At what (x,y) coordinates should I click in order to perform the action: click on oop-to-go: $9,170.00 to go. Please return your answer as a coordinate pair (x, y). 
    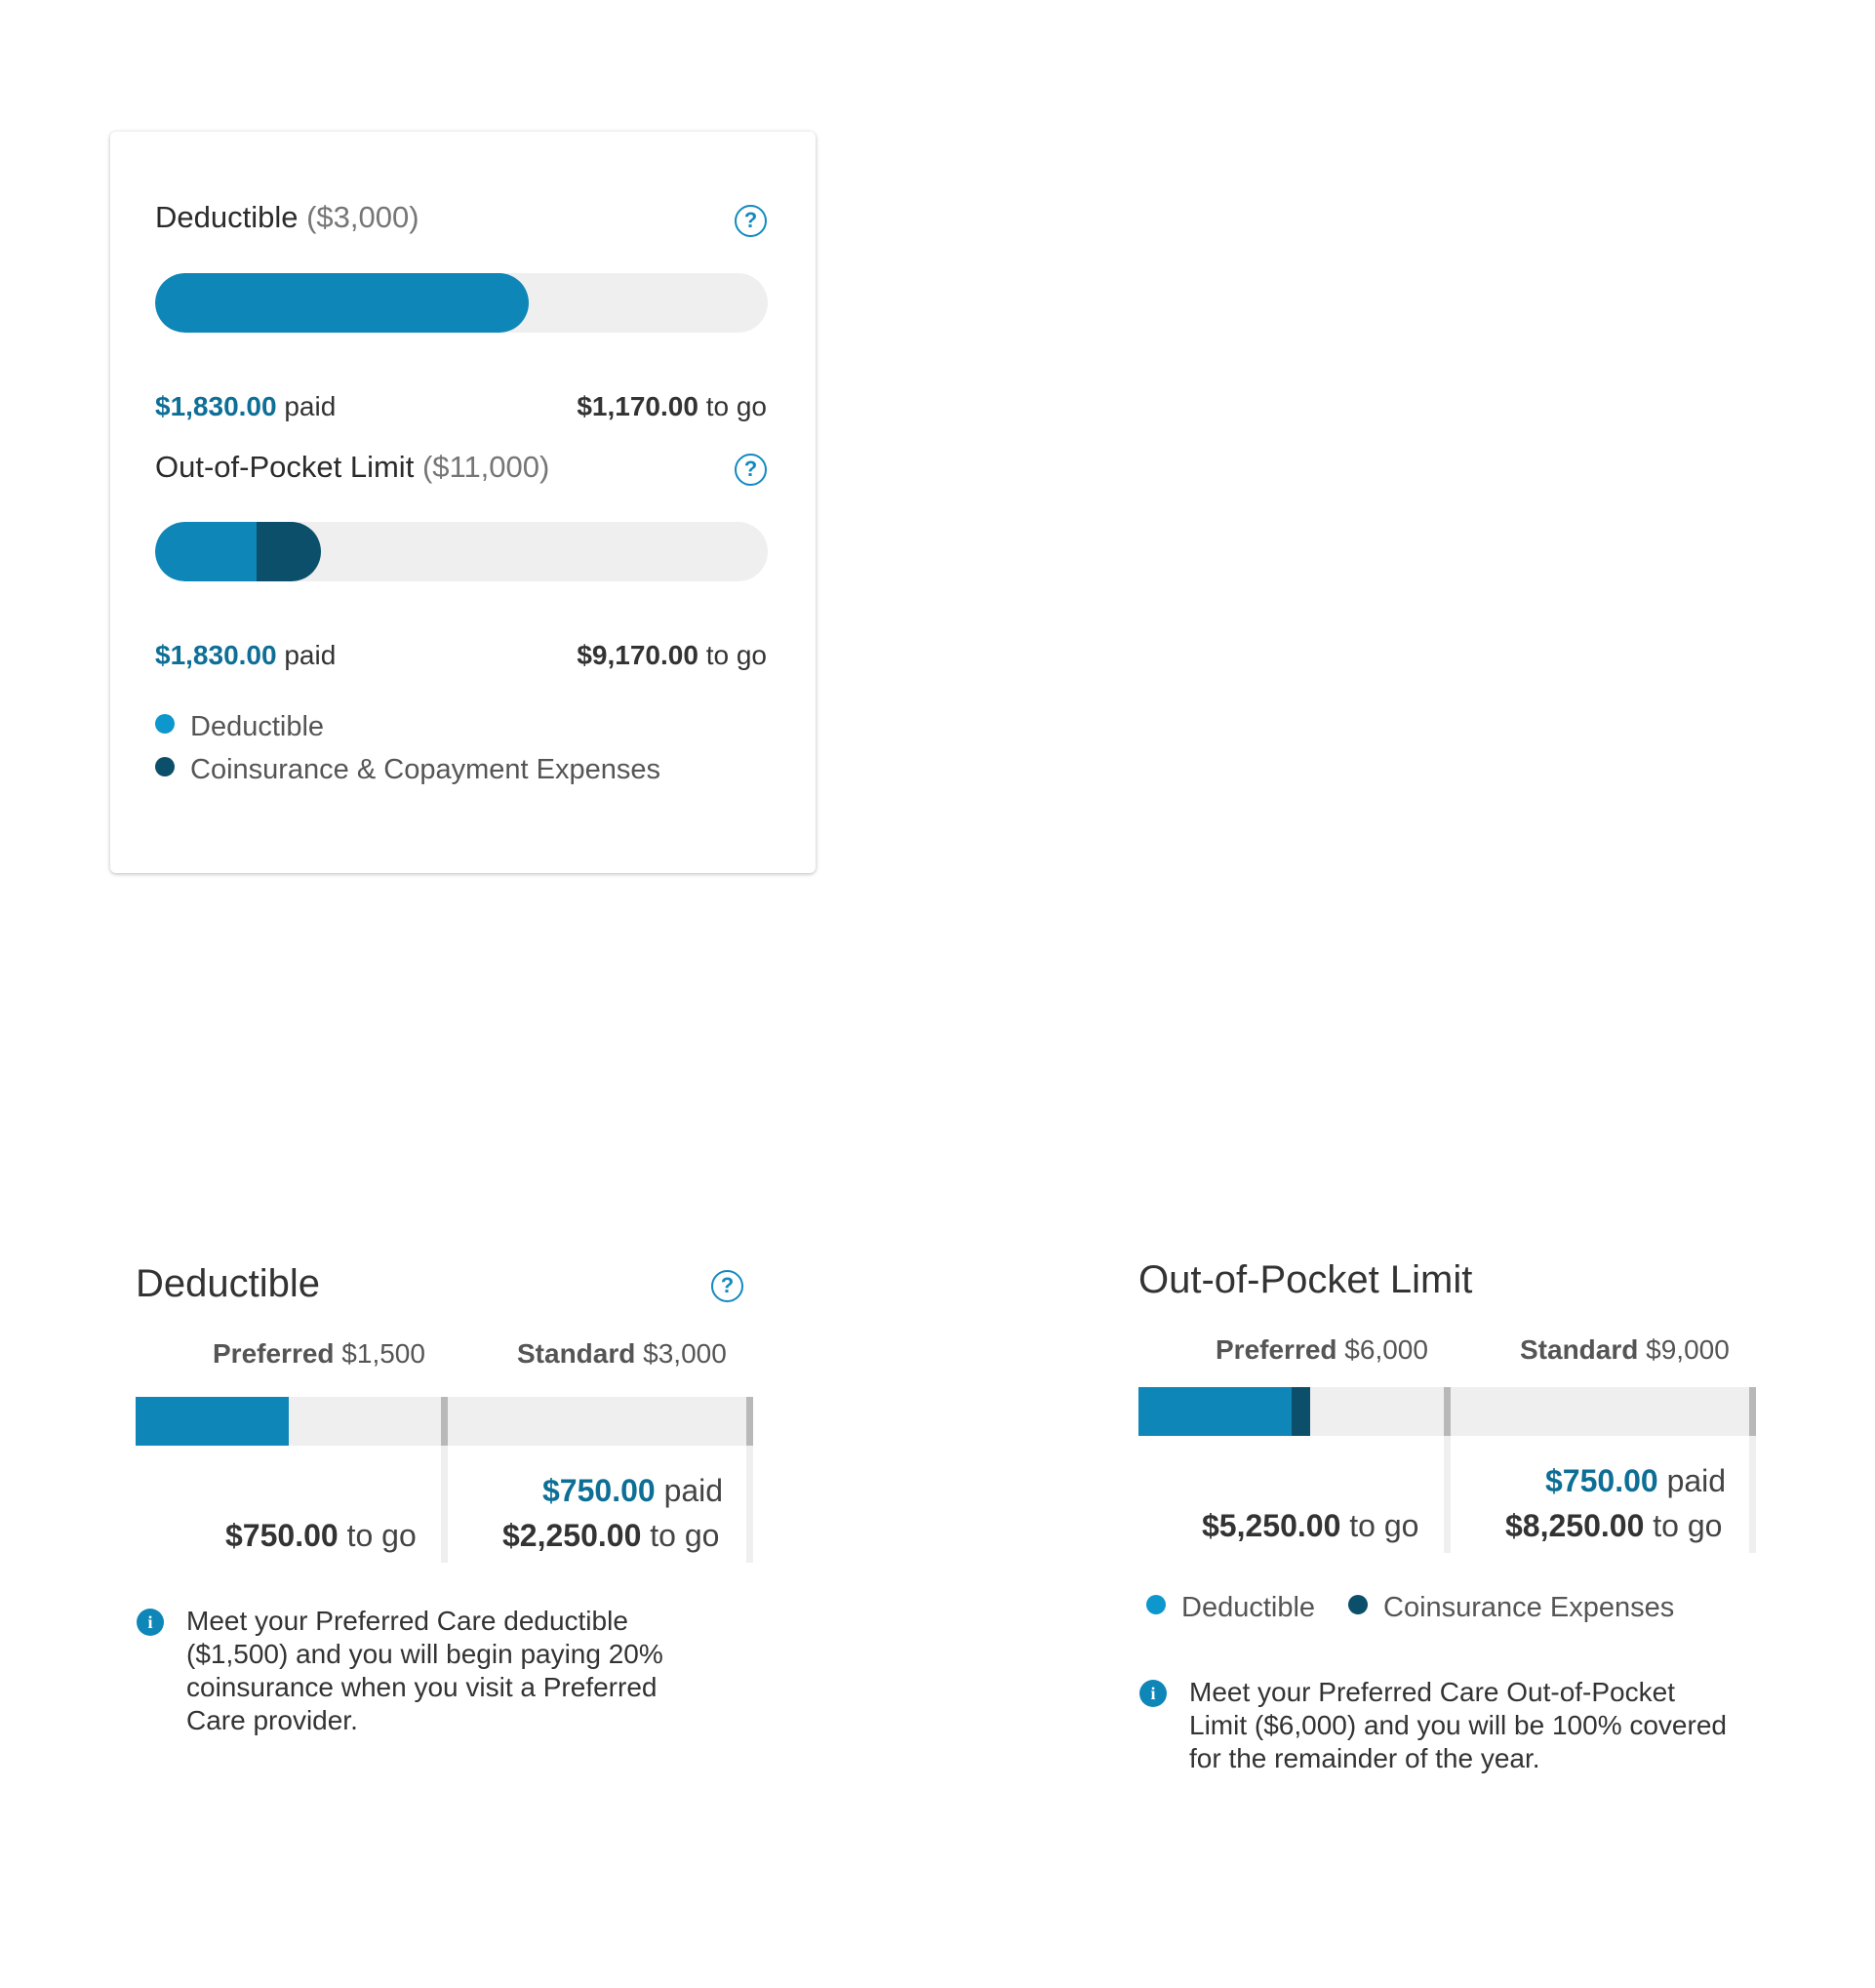
    Looking at the image, I should click on (672, 655).